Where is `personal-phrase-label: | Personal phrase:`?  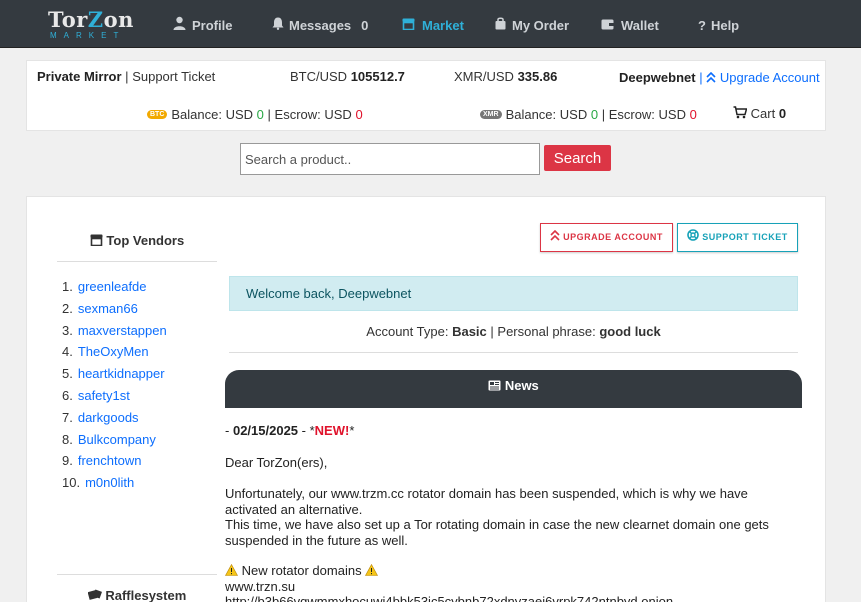
personal-phrase-label: | Personal phrase: is located at coordinates (543, 331).